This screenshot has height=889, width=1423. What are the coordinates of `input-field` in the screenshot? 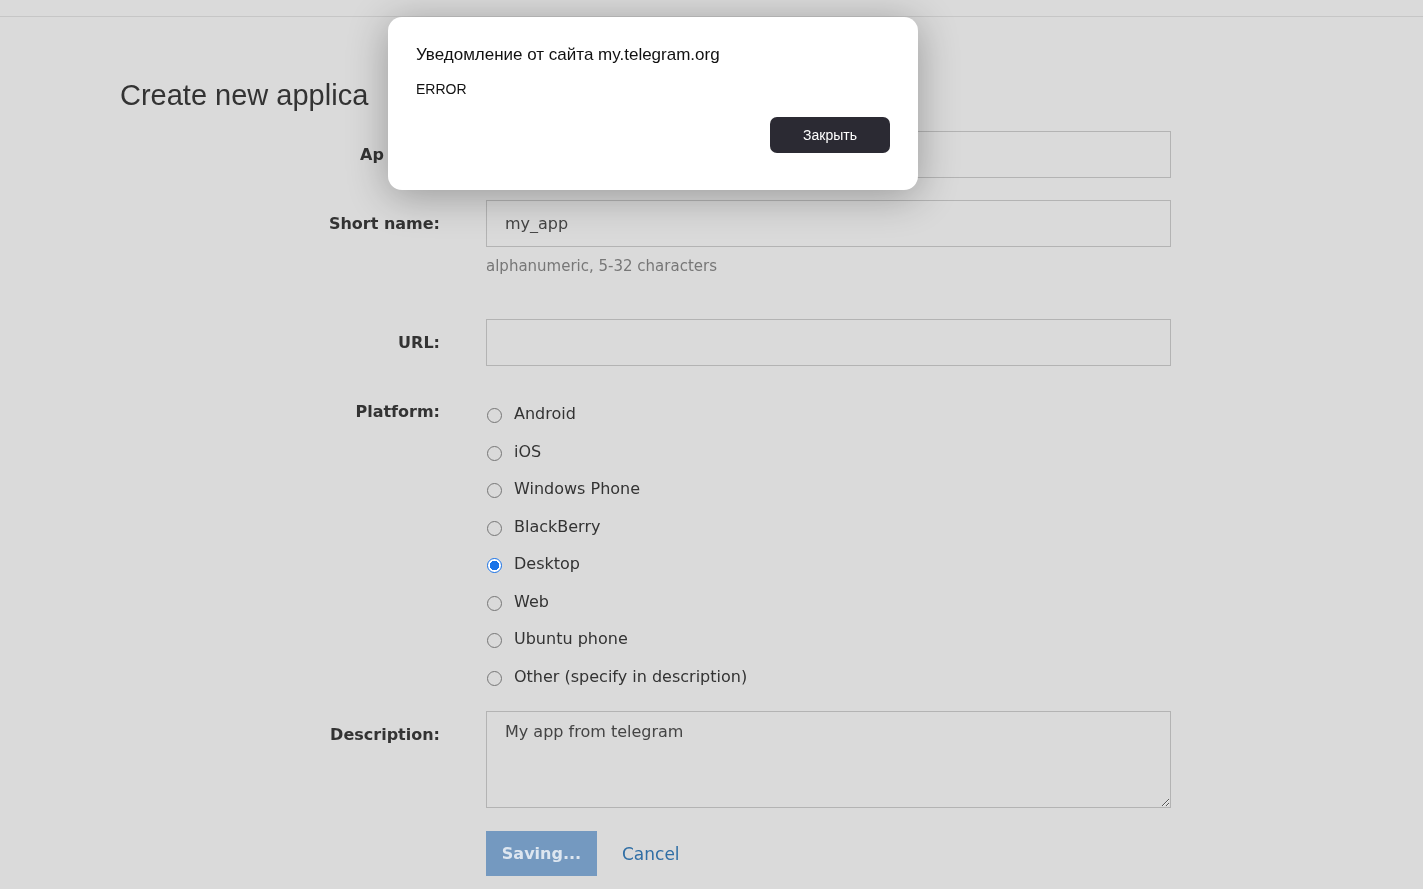 It's located at (828, 342).